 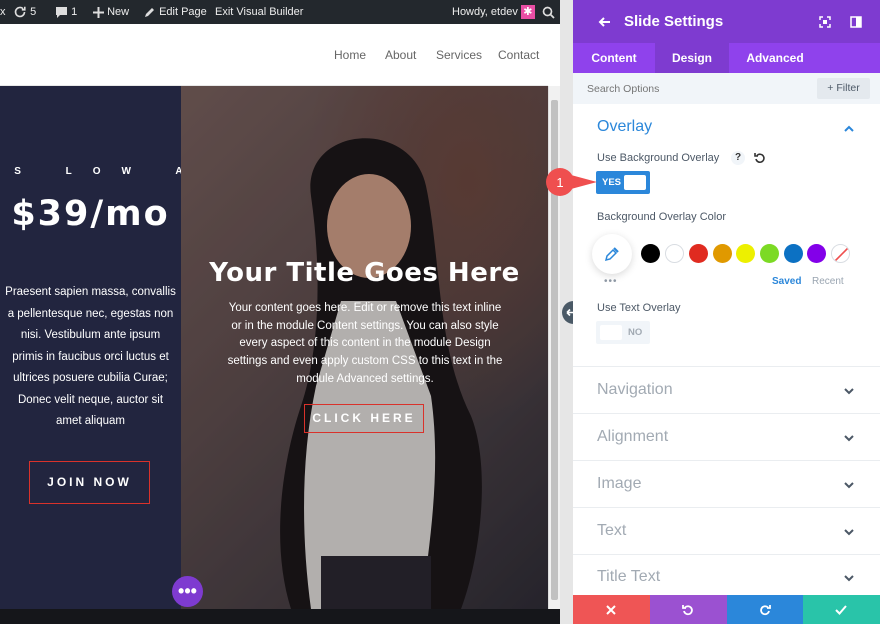 I want to click on updates-count: 5, so click(x=33, y=12).